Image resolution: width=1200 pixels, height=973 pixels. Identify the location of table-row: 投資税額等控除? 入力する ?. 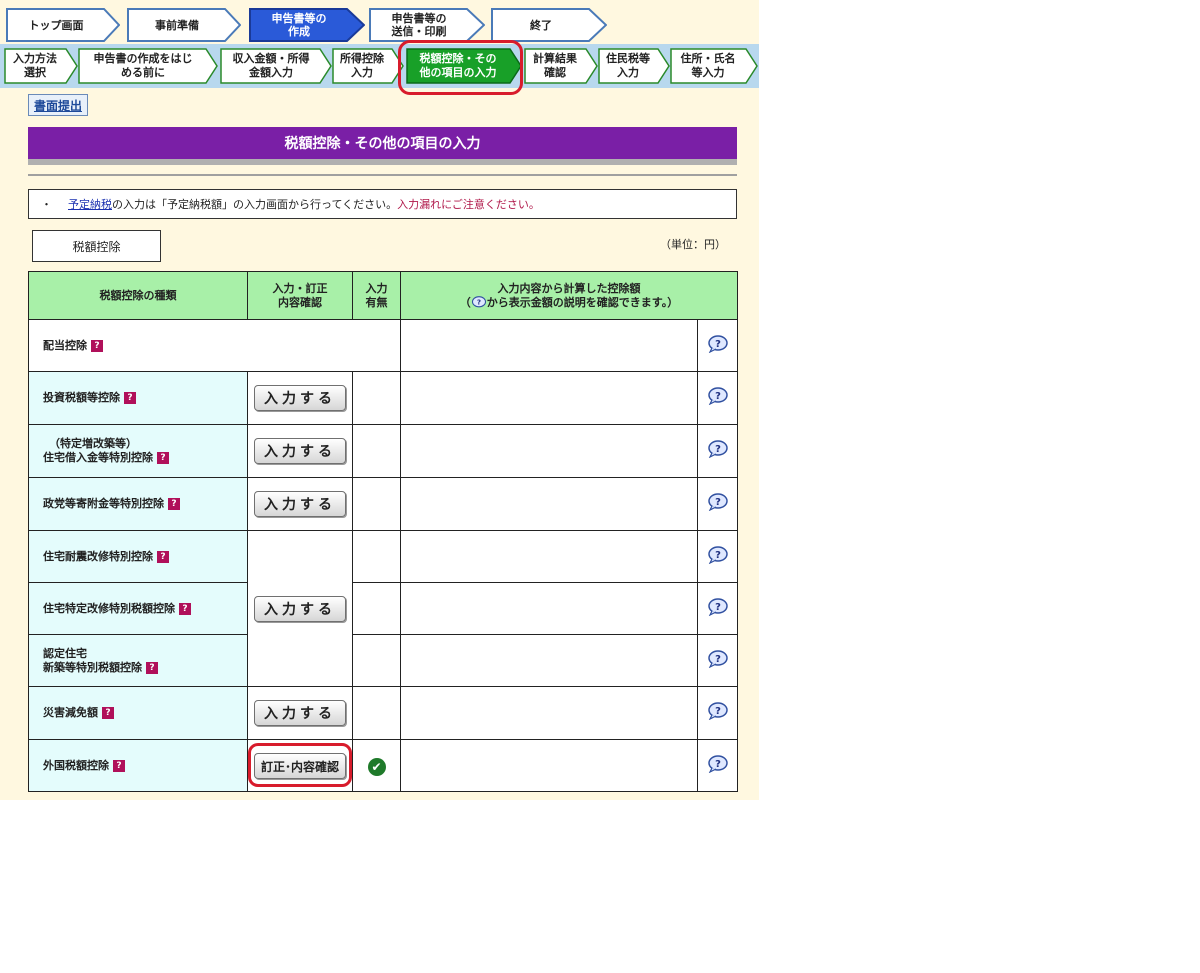
(383, 398).